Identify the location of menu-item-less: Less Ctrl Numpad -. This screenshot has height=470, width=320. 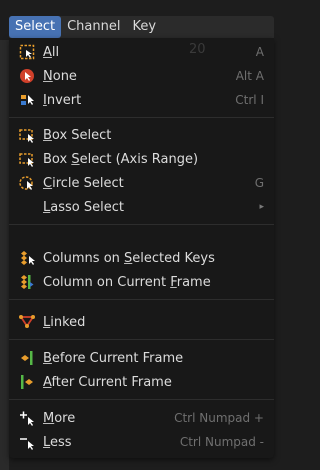
(141, 442).